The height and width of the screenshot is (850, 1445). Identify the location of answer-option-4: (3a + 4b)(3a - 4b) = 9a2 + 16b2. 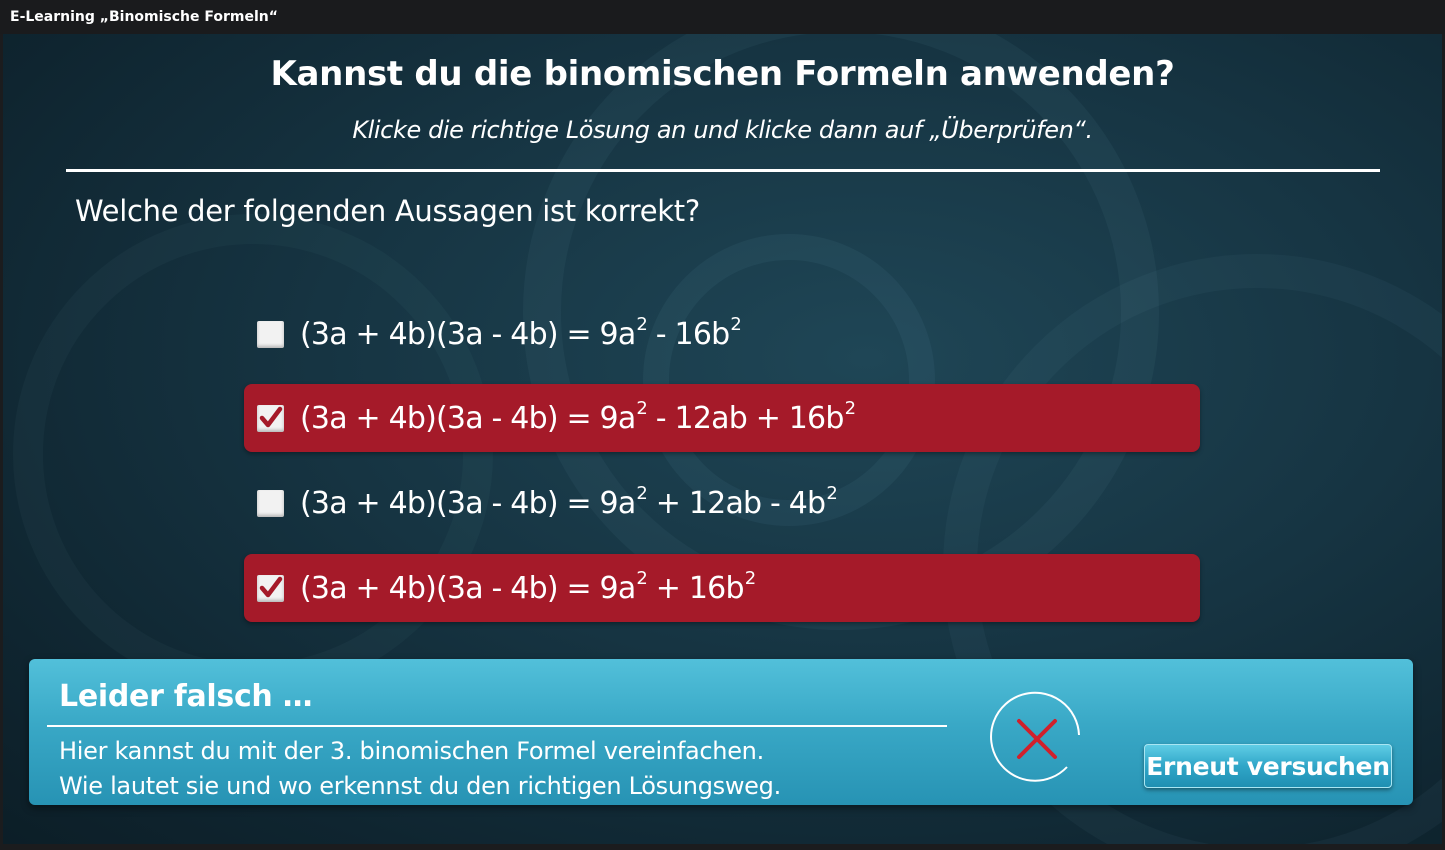
(722, 588).